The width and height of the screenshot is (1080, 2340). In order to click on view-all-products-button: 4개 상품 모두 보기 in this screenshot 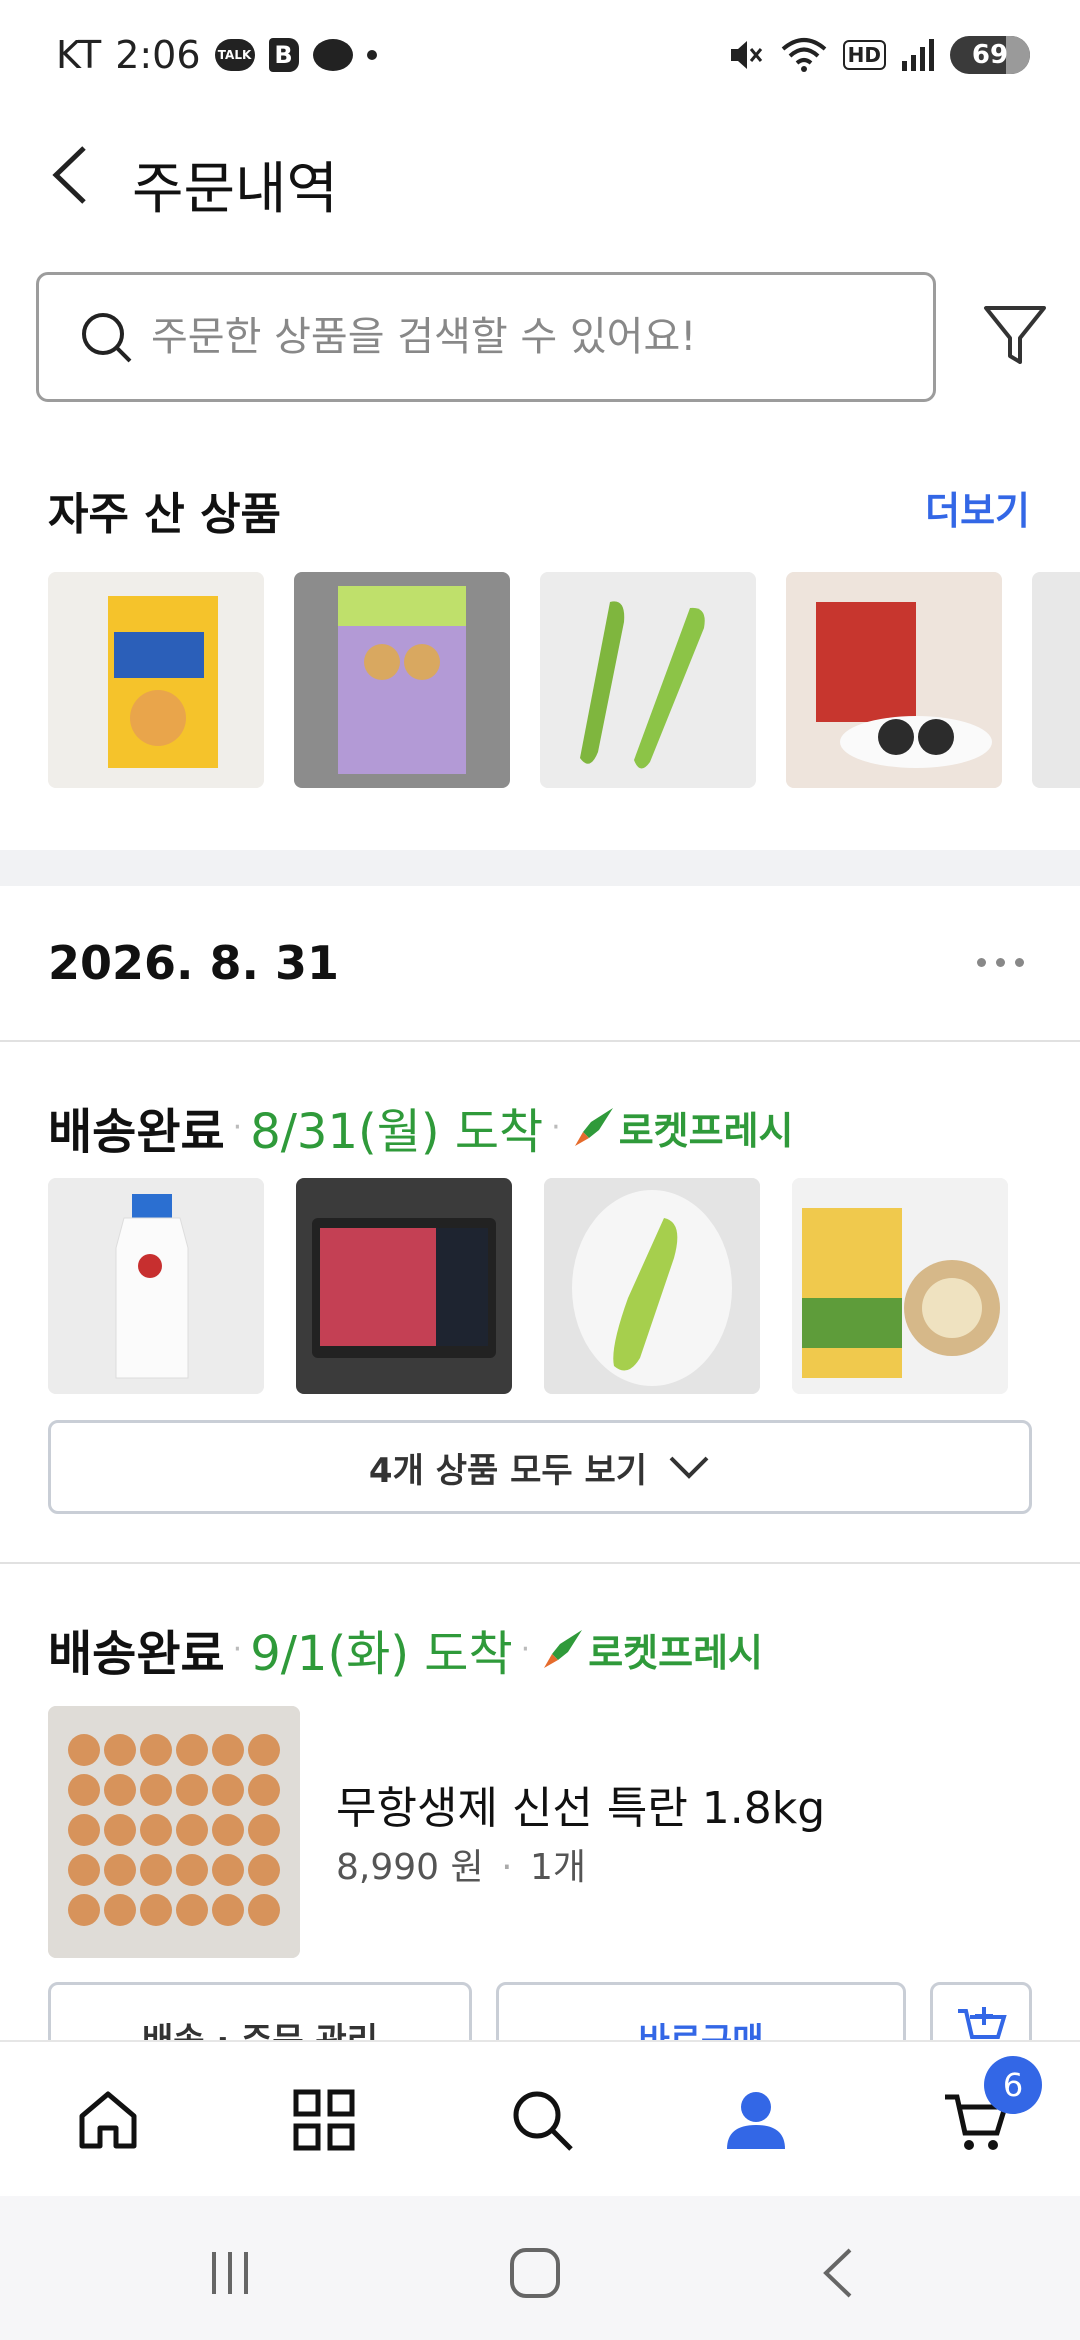, I will do `click(540, 1467)`.